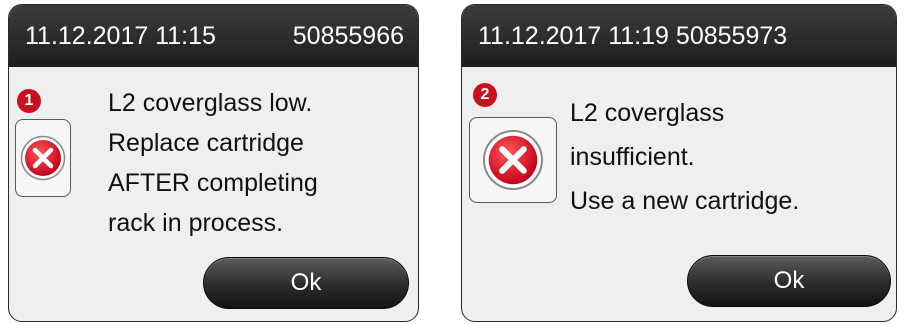 The image size is (905, 325). What do you see at coordinates (485, 95) in the screenshot?
I see `callout-badge: 2` at bounding box center [485, 95].